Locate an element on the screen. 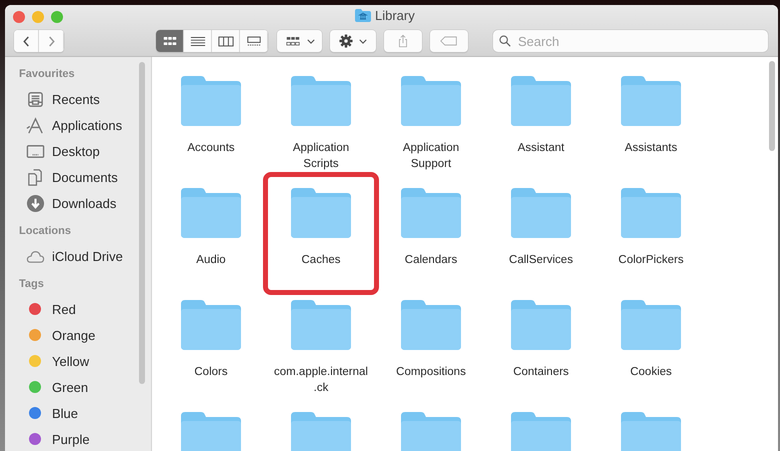  tray-icon is located at coordinates (35, 99).